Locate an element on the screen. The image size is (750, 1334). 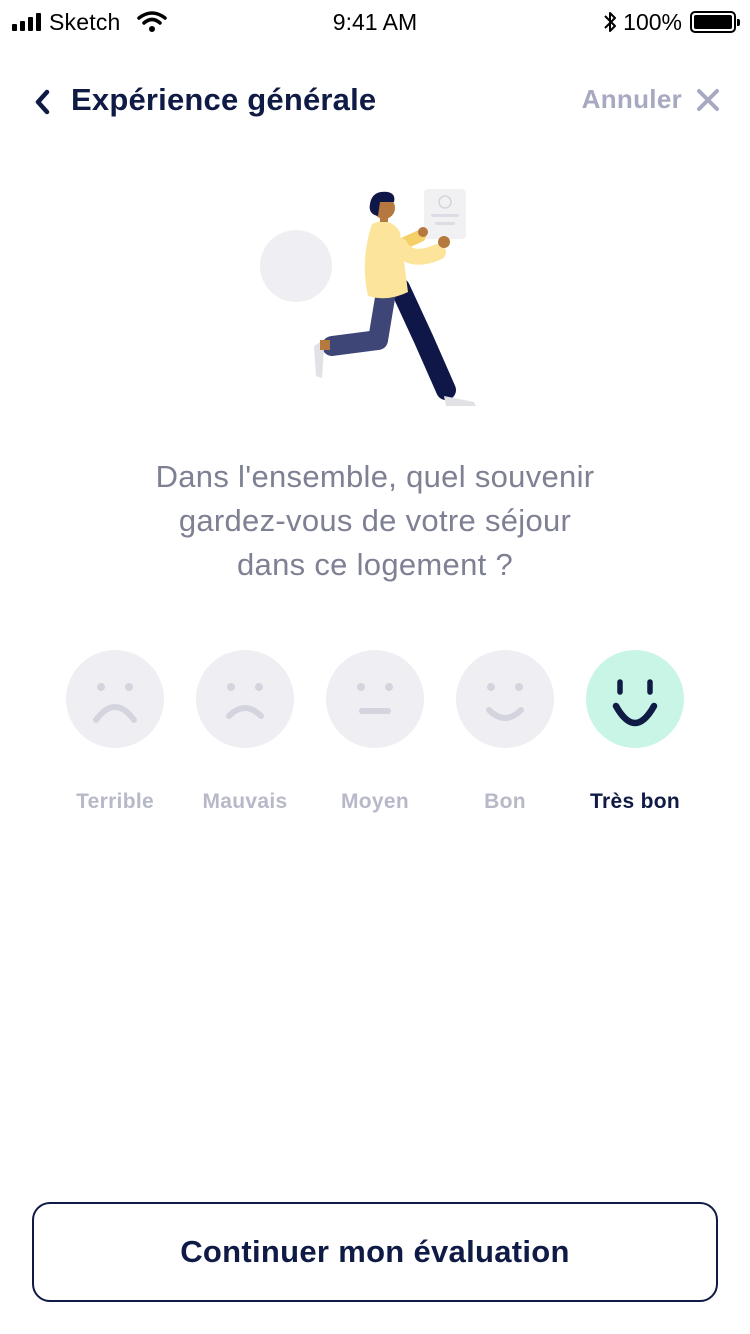
page-title: Expérience générale is located at coordinates (224, 99).